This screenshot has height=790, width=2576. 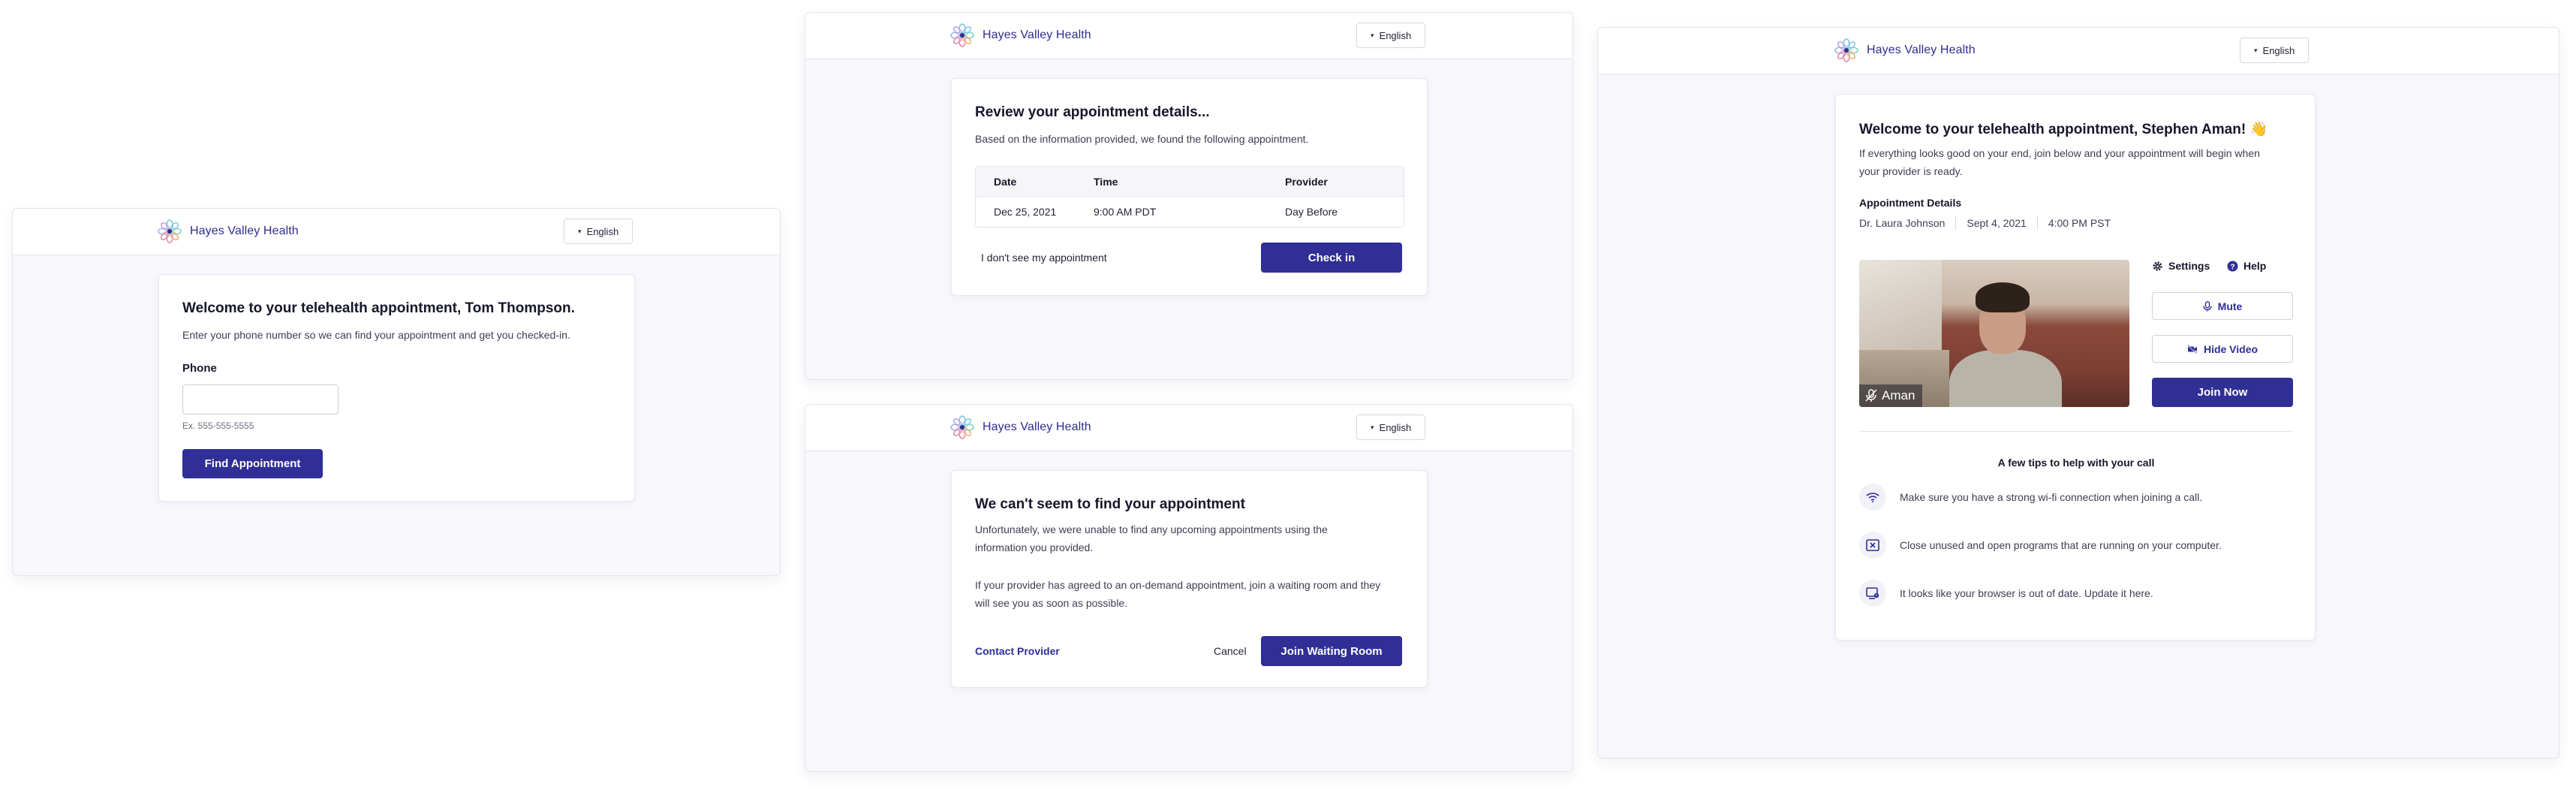 I want to click on mute-button: Mute, so click(x=2222, y=306).